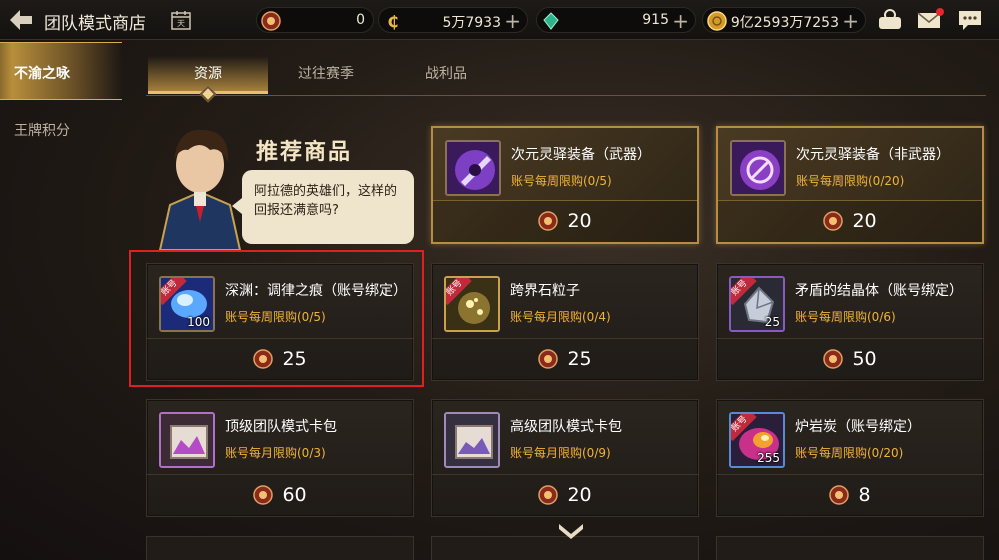  Describe the element at coordinates (655, 20) in the screenshot. I see `currency-value: 915` at that location.